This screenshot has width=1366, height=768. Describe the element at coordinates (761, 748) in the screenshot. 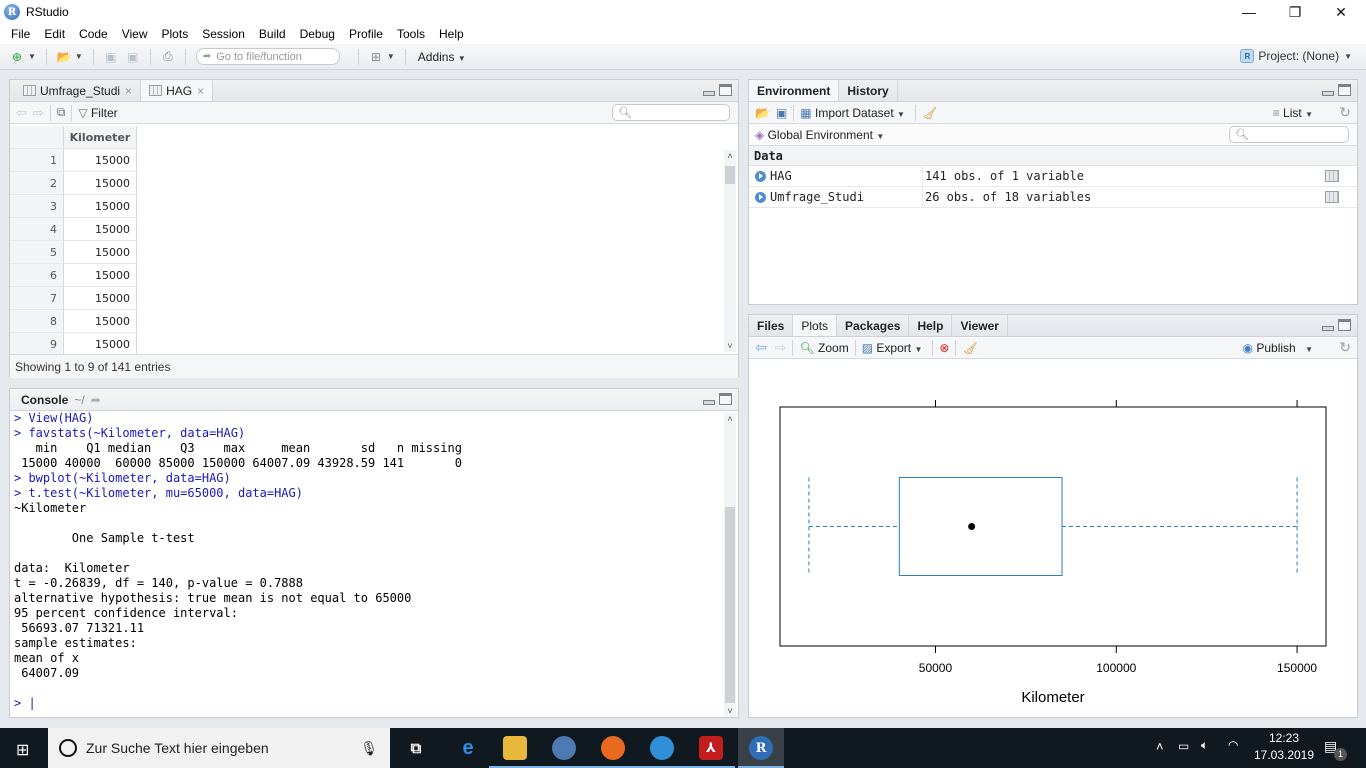

I see `rstudio-taskbar-icon: R` at that location.